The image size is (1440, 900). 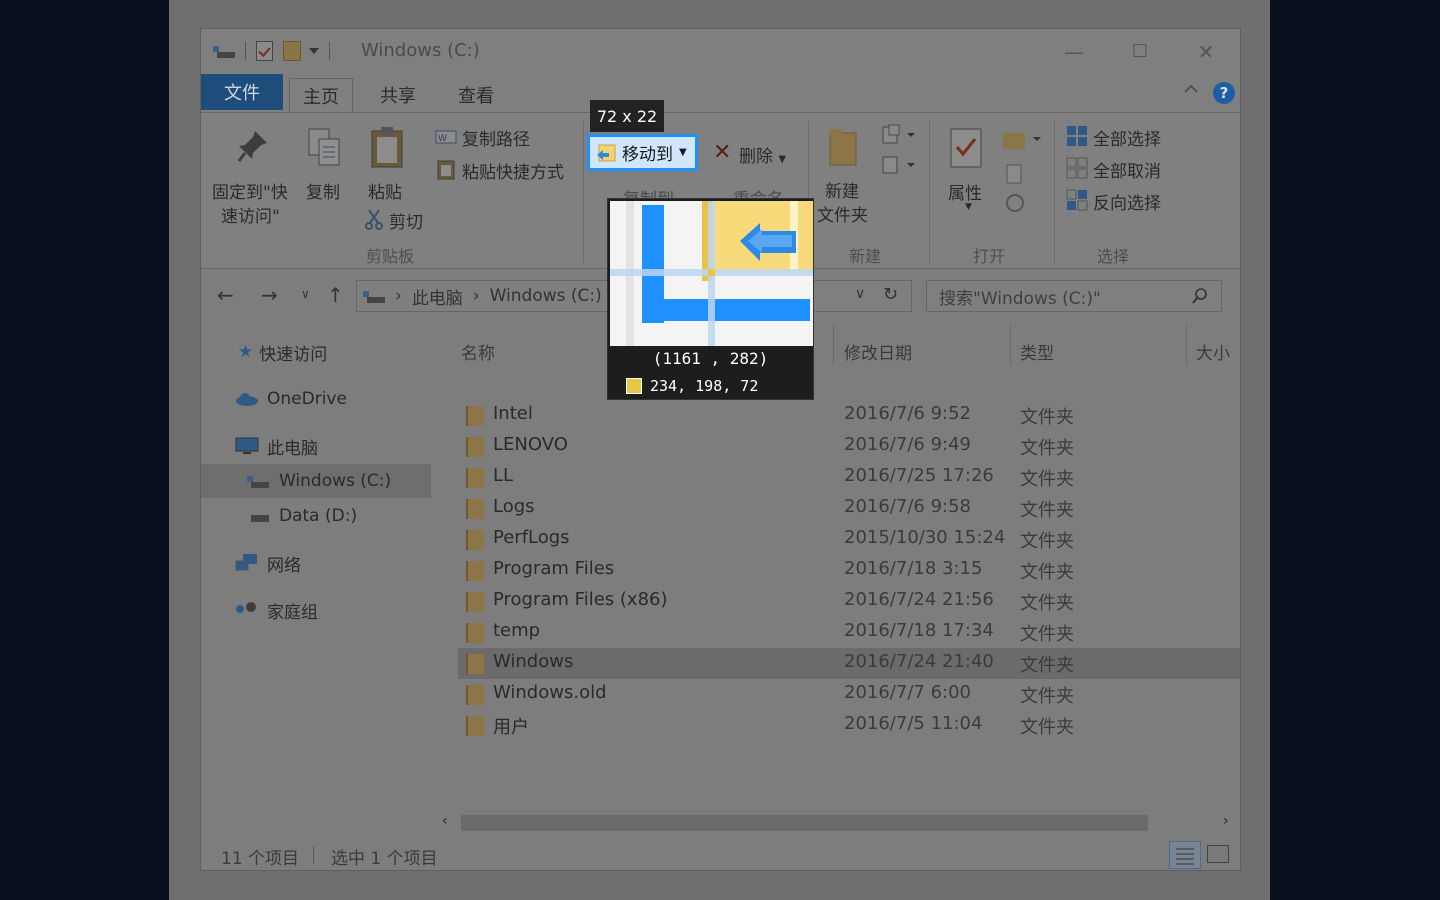 What do you see at coordinates (513, 170) in the screenshot?
I see `paste-shortcut-button: 粘贴快捷方式` at bounding box center [513, 170].